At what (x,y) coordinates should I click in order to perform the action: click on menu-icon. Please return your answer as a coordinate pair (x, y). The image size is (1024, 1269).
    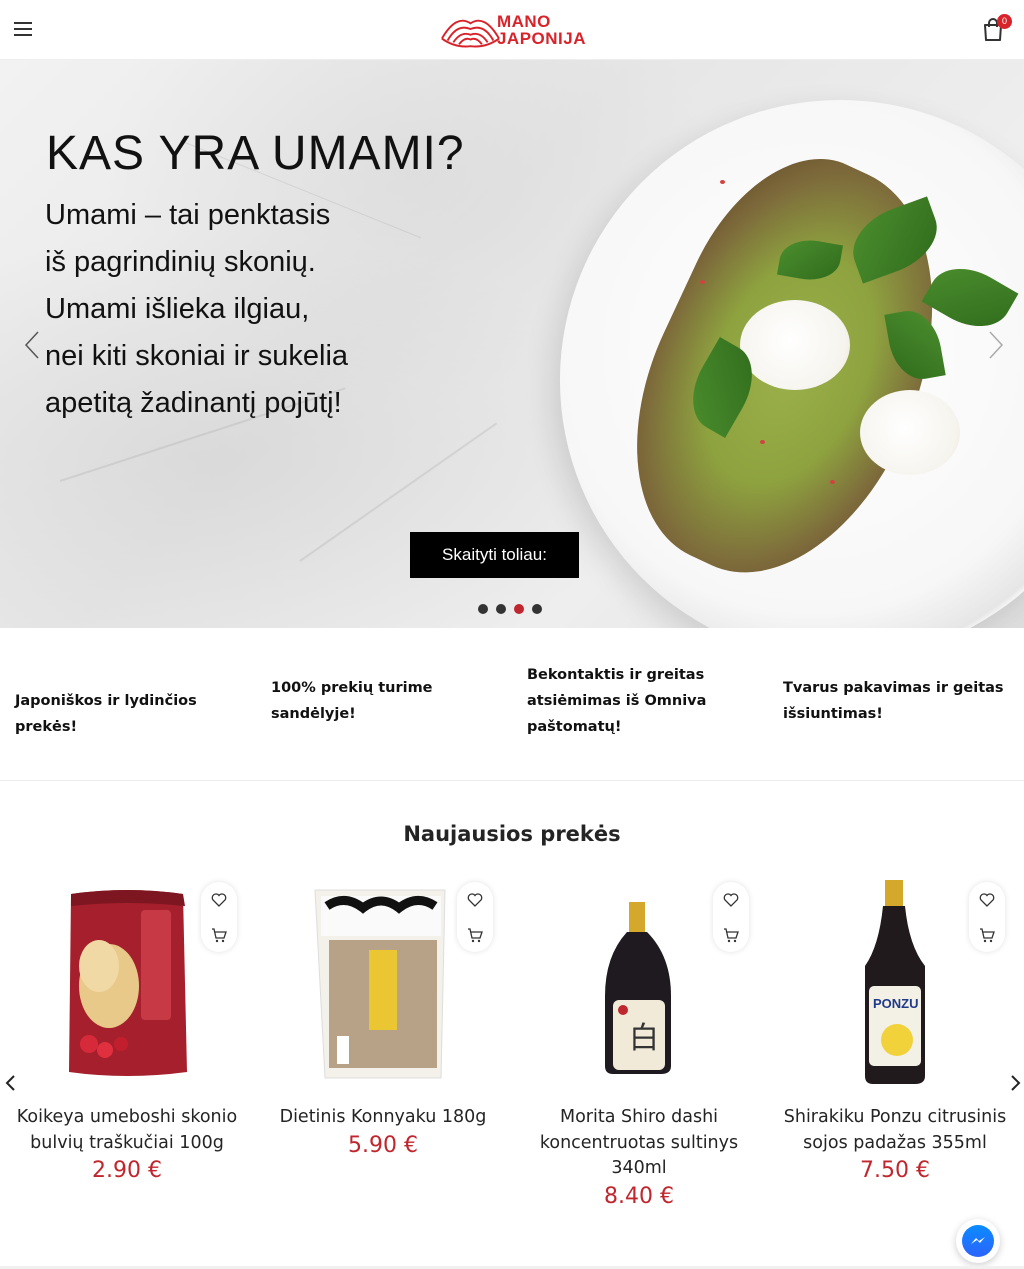
    Looking at the image, I should click on (23, 30).